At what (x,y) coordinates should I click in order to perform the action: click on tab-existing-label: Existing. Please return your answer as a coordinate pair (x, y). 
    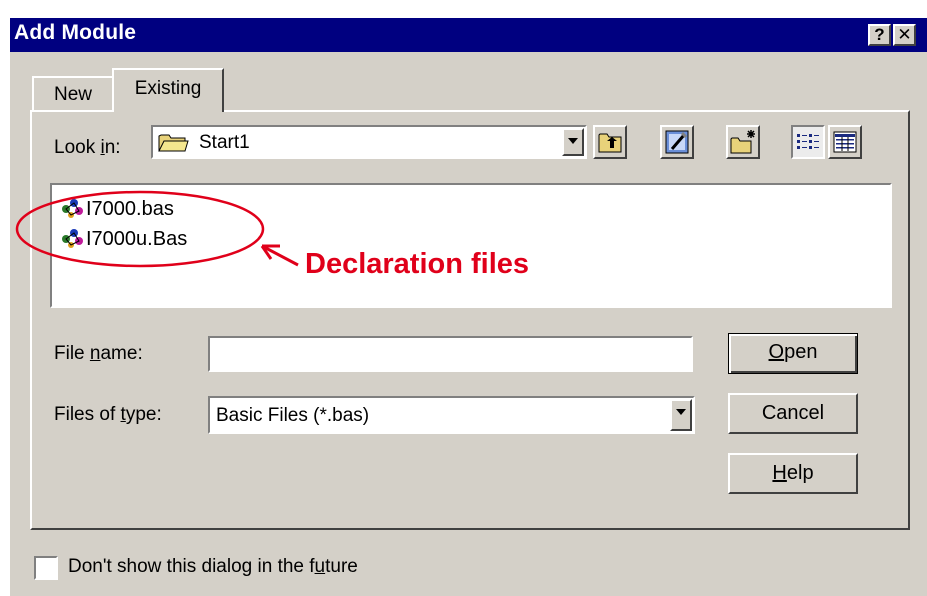
    Looking at the image, I should click on (168, 88).